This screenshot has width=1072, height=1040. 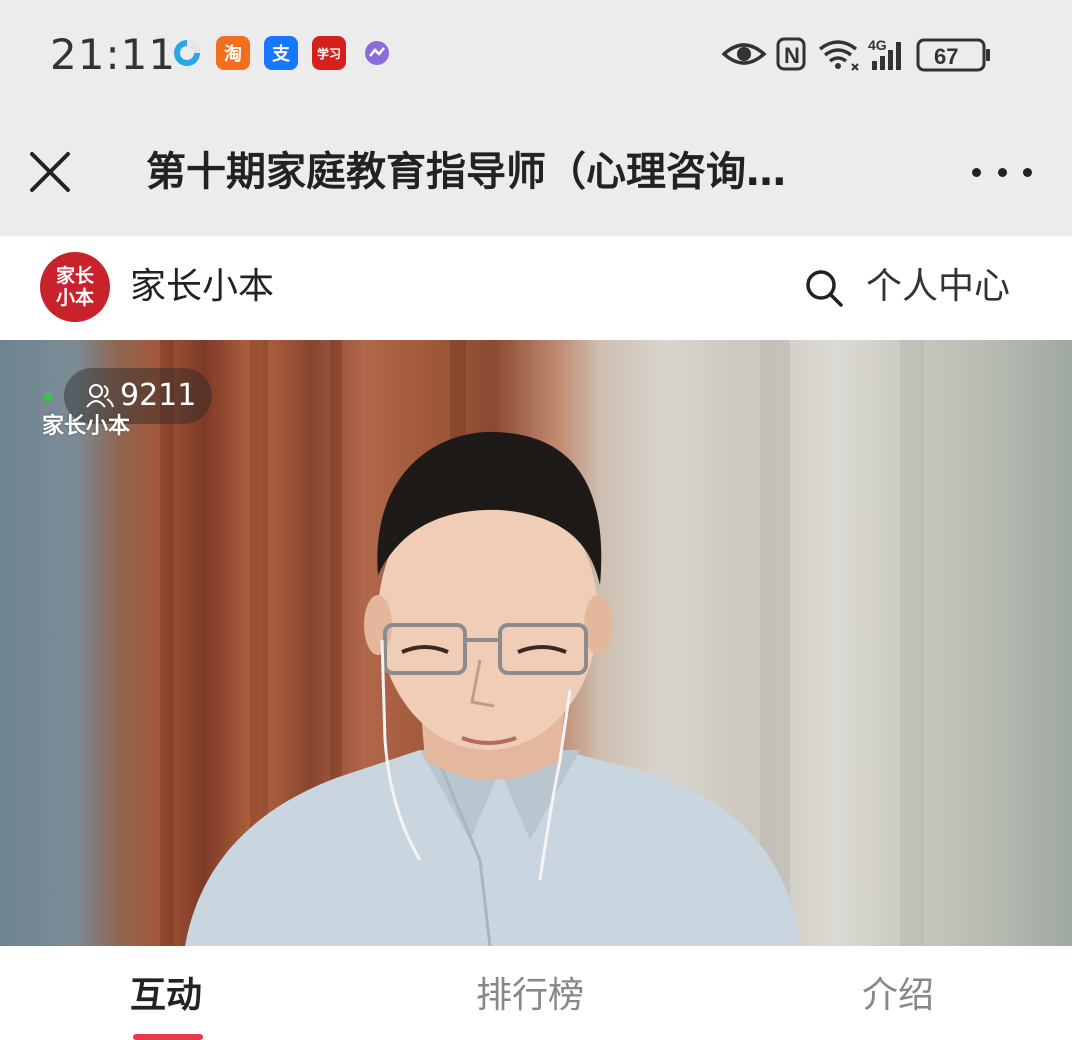 I want to click on search-icon, so click(x=824, y=288).